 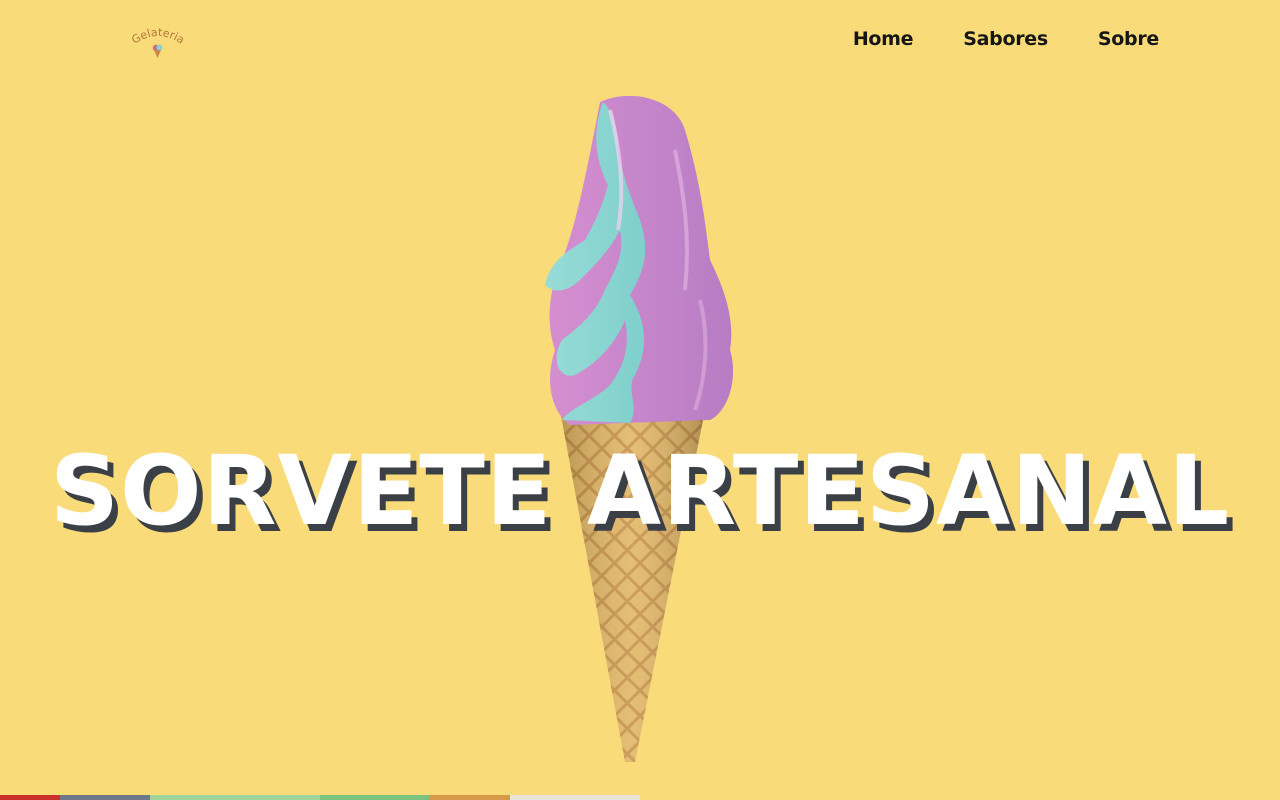 I want to click on main-nav: Home Sabores Sobre, so click(x=1006, y=39).